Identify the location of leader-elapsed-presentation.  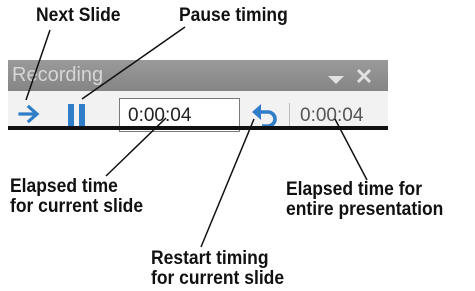
(351, 149).